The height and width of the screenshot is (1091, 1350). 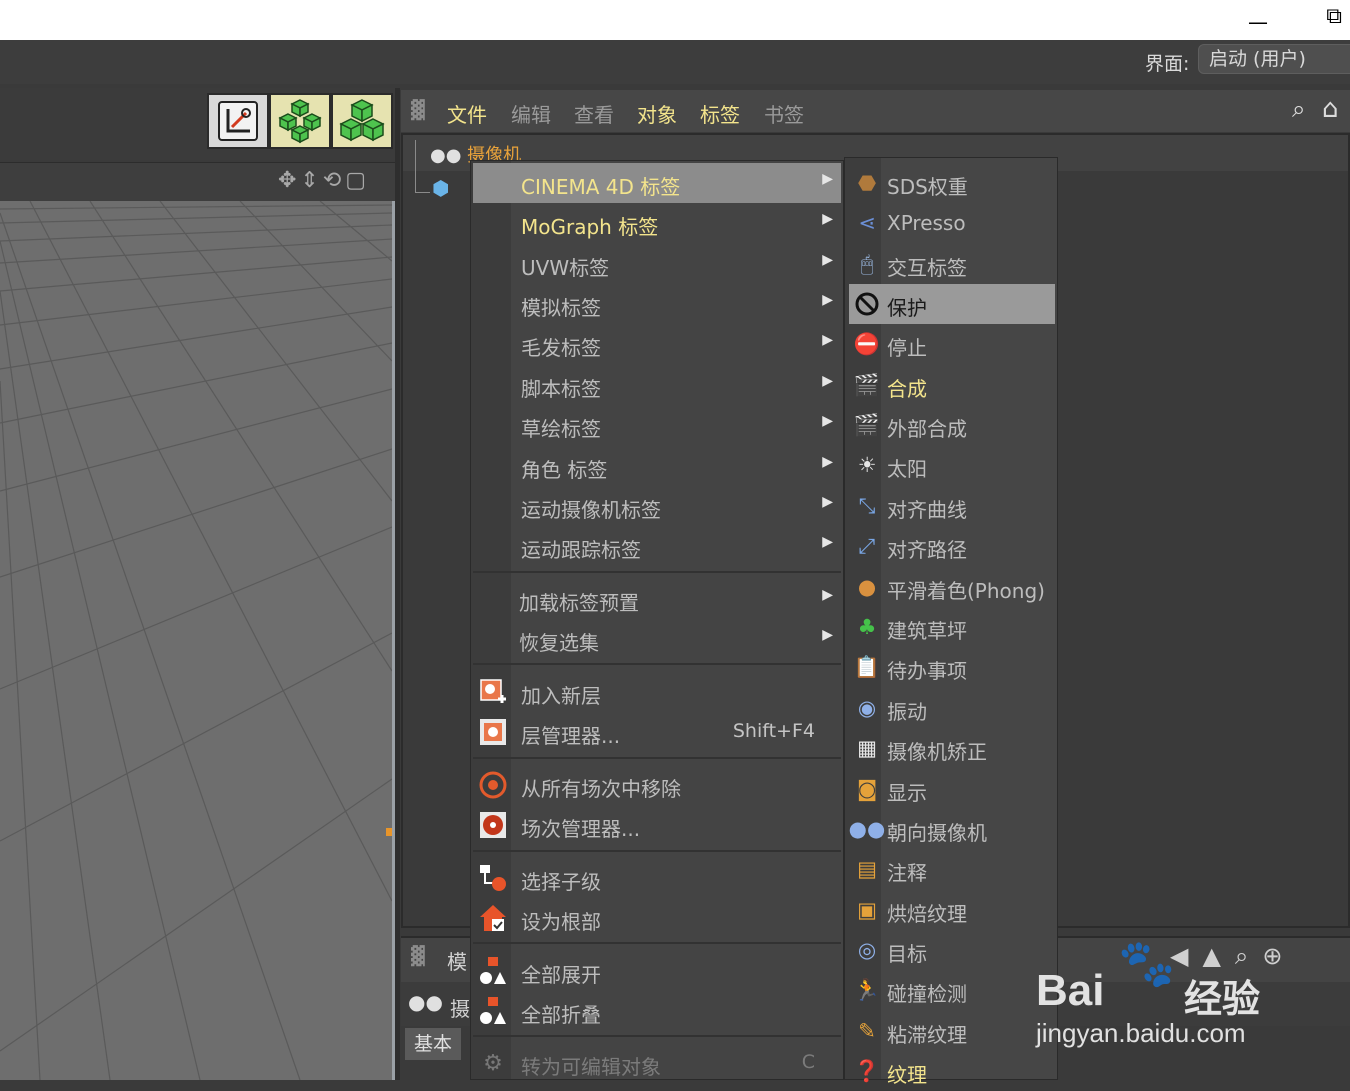 I want to click on menu-objects: 对象, so click(x=657, y=113).